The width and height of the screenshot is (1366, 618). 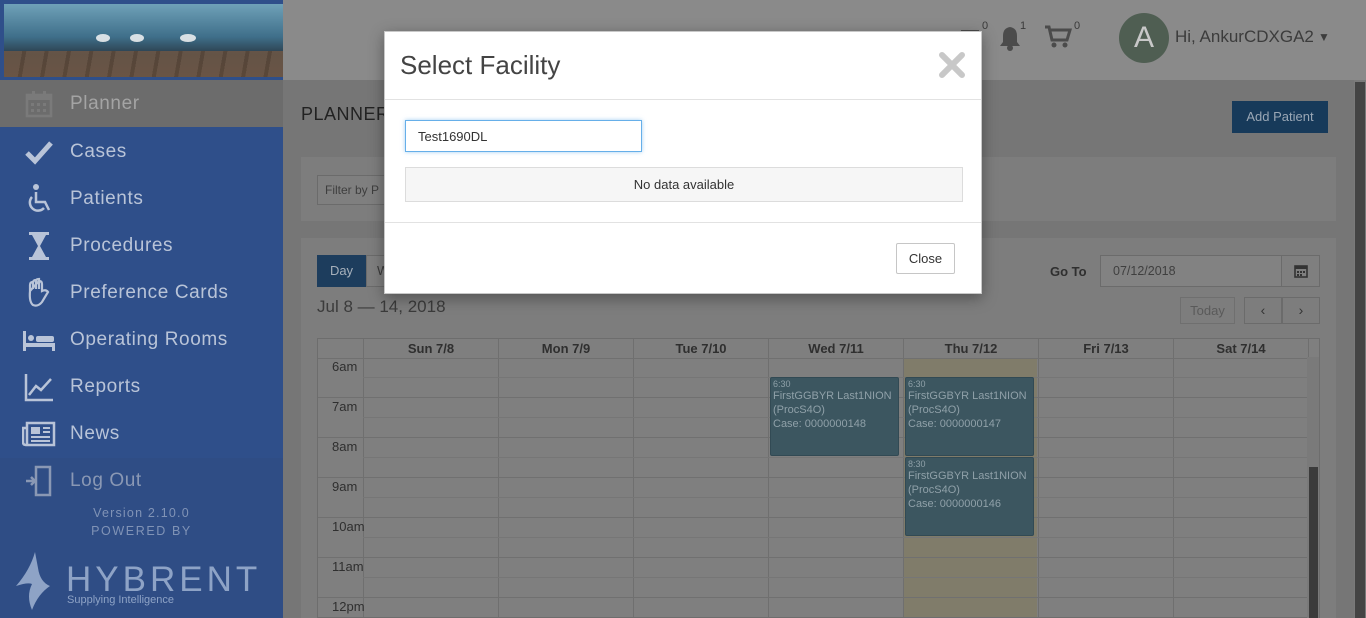 What do you see at coordinates (1058, 37) in the screenshot?
I see `cart-icon` at bounding box center [1058, 37].